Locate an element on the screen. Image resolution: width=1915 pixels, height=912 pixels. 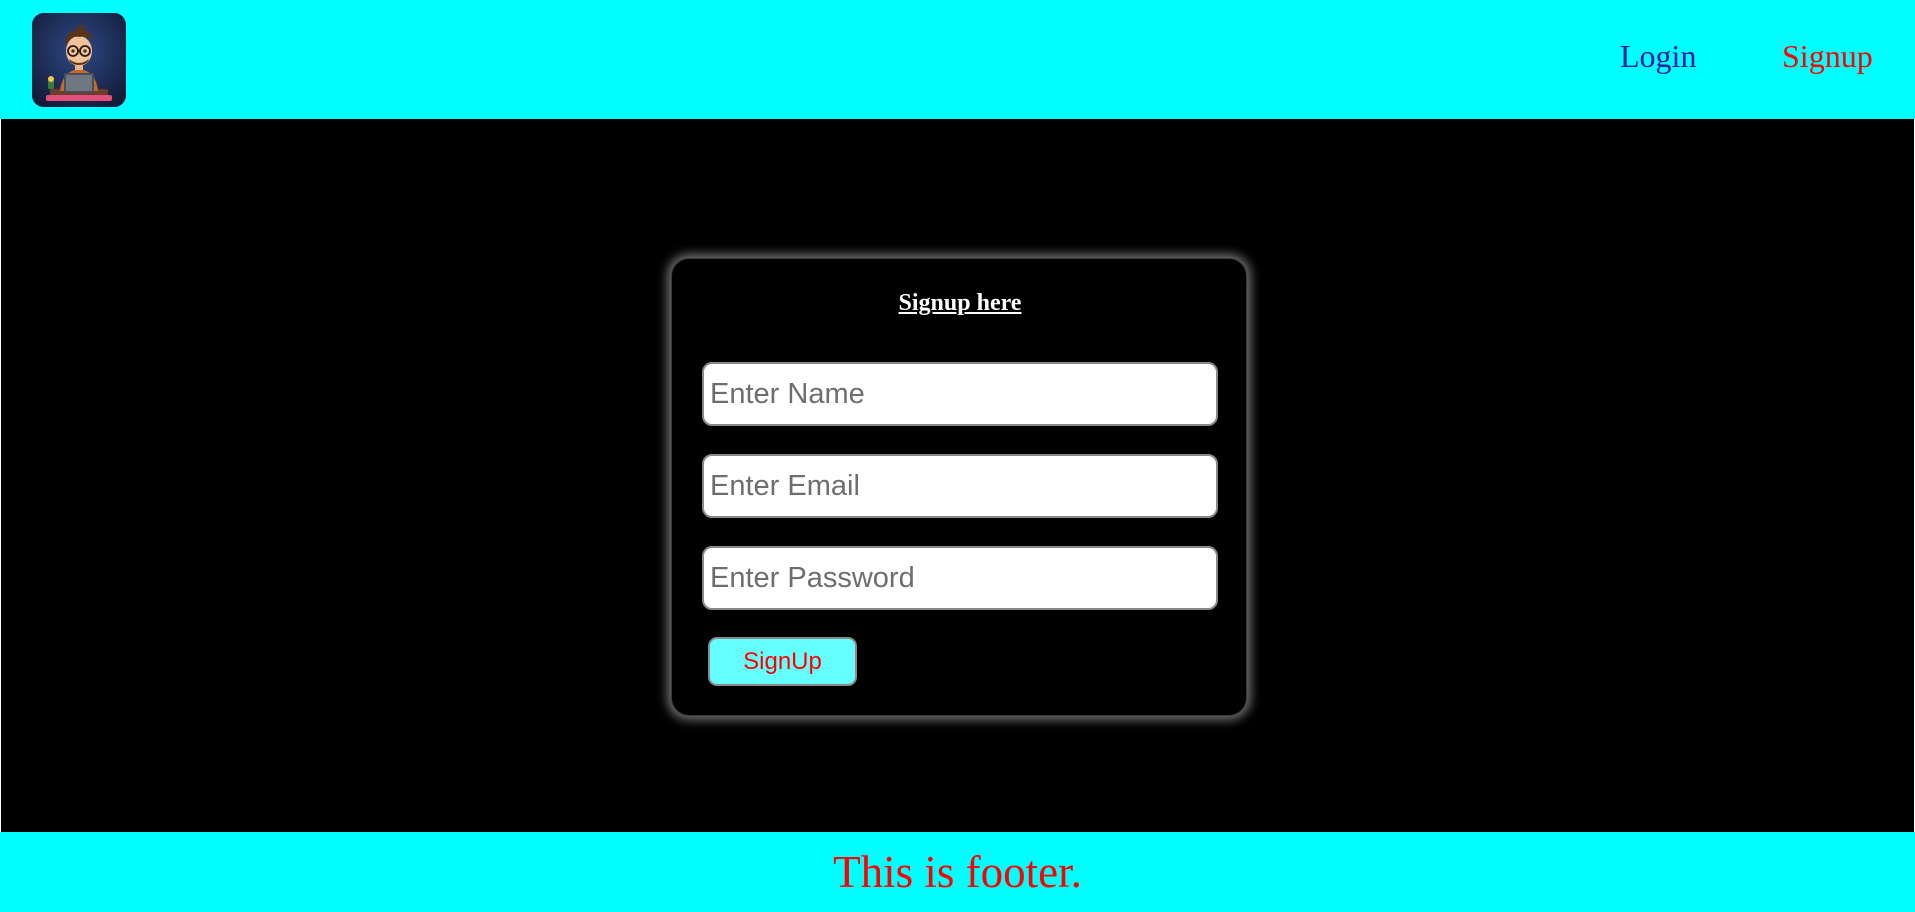
password-input is located at coordinates (960, 578).